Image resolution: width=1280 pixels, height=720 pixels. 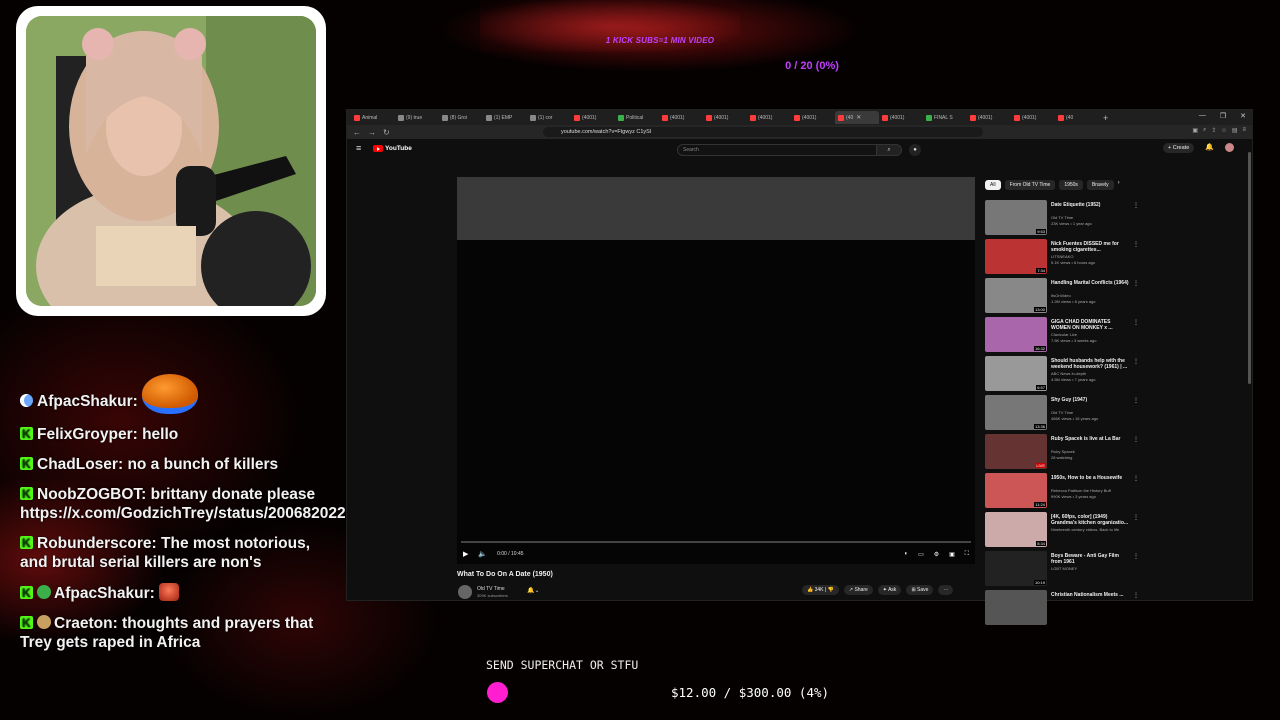 I want to click on new-tab-icon: +, so click(x=1105, y=118).